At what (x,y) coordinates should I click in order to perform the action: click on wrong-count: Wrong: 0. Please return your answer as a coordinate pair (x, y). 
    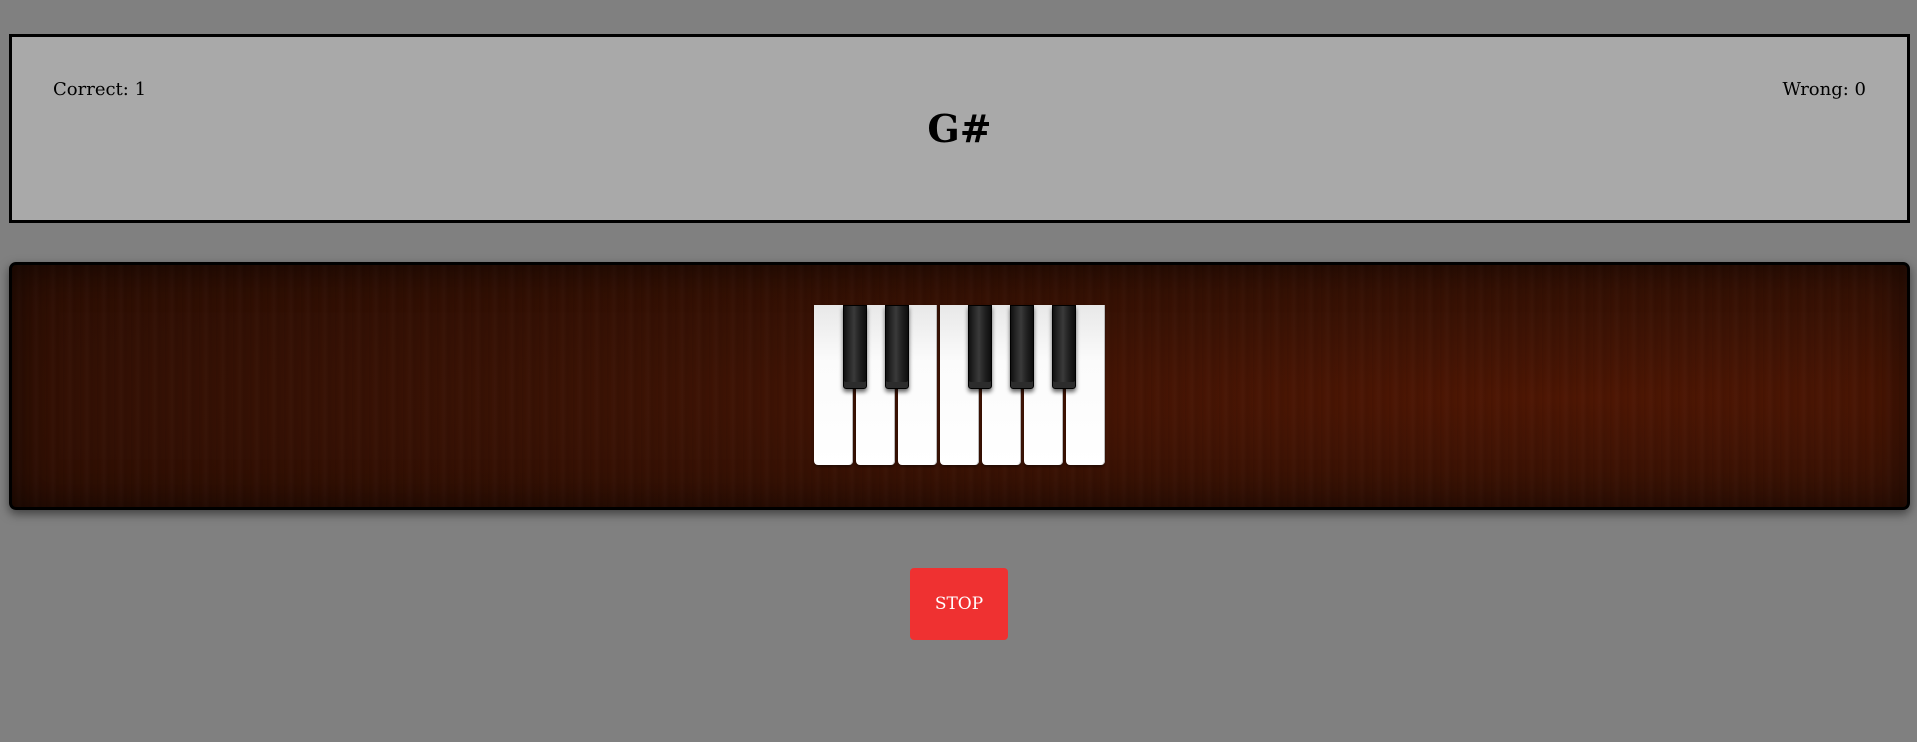
    Looking at the image, I should click on (1824, 89).